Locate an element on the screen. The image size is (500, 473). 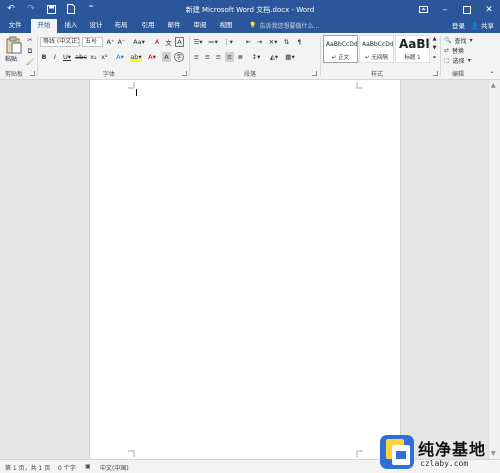
font-color-icon: A▾ is located at coordinates (152, 57).